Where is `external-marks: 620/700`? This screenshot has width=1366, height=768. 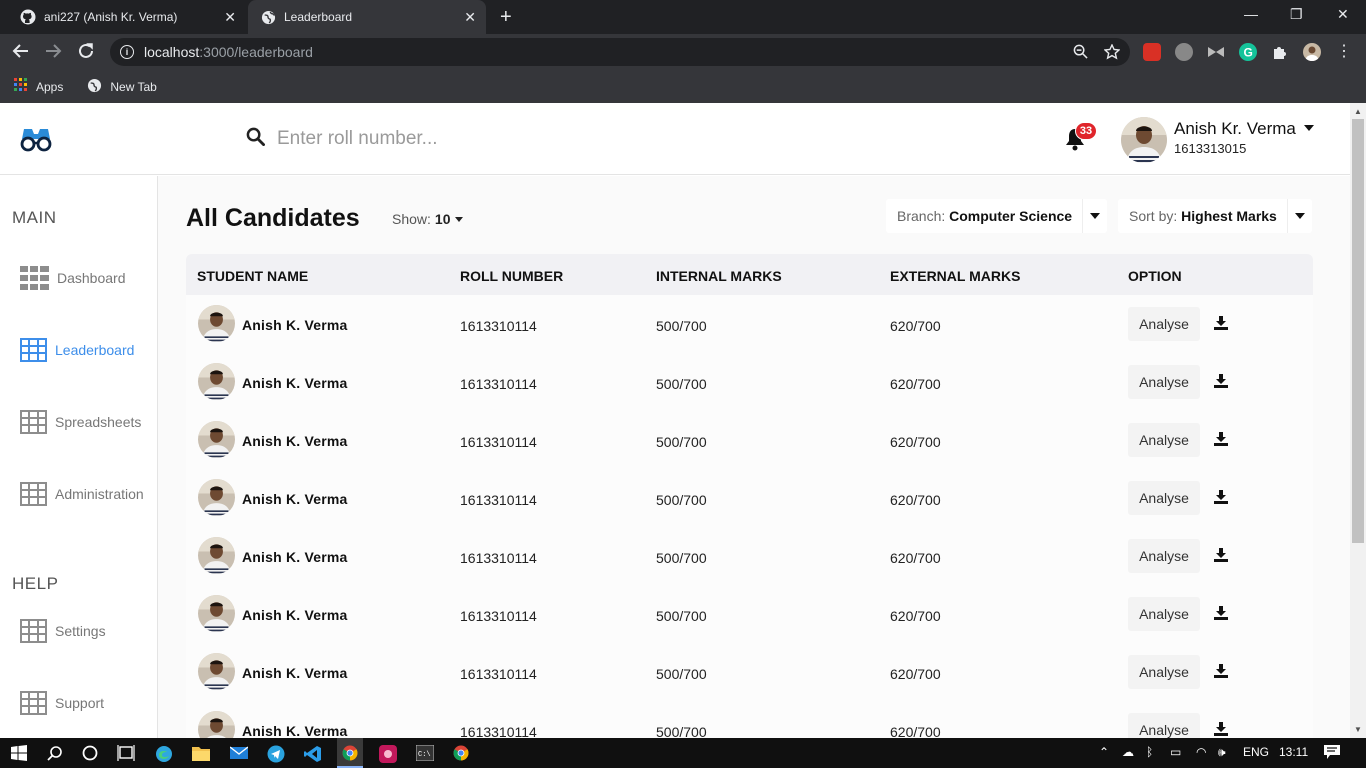 external-marks: 620/700 is located at coordinates (915, 442).